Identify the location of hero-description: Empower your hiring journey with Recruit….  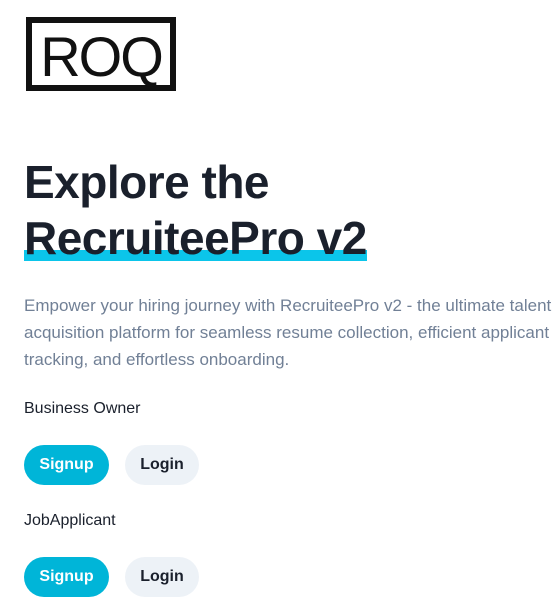
(288, 332).